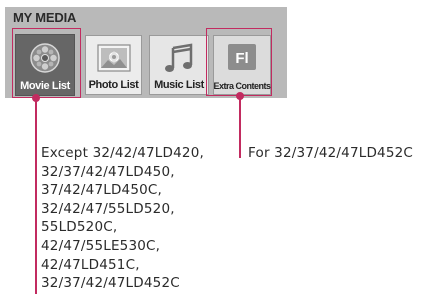 The width and height of the screenshot is (436, 295). What do you see at coordinates (239, 62) in the screenshot?
I see `highlight-frame-right` at bounding box center [239, 62].